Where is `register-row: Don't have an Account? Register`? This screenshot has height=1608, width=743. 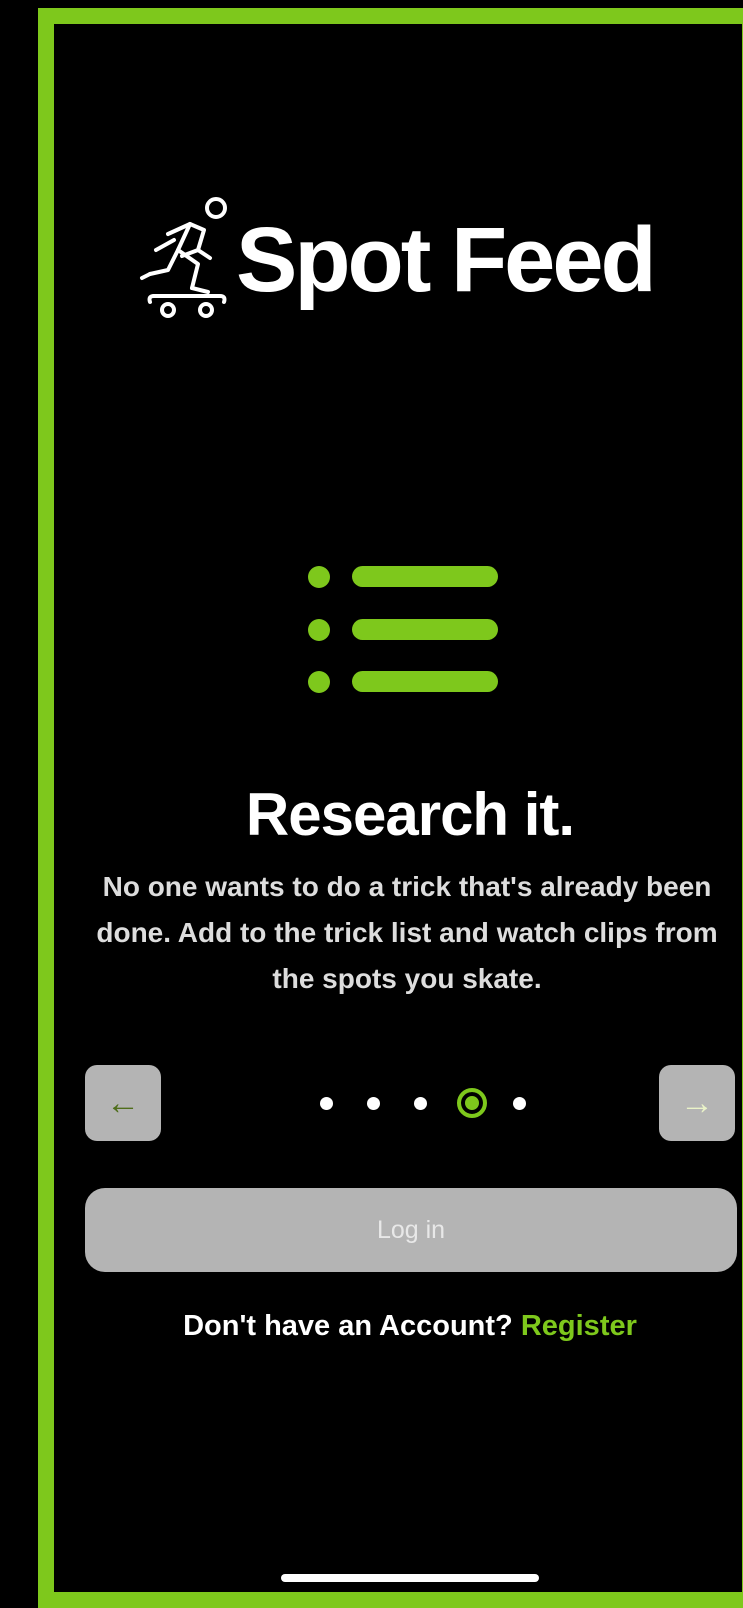
register-row: Don't have an Account? Register is located at coordinates (371, 1326).